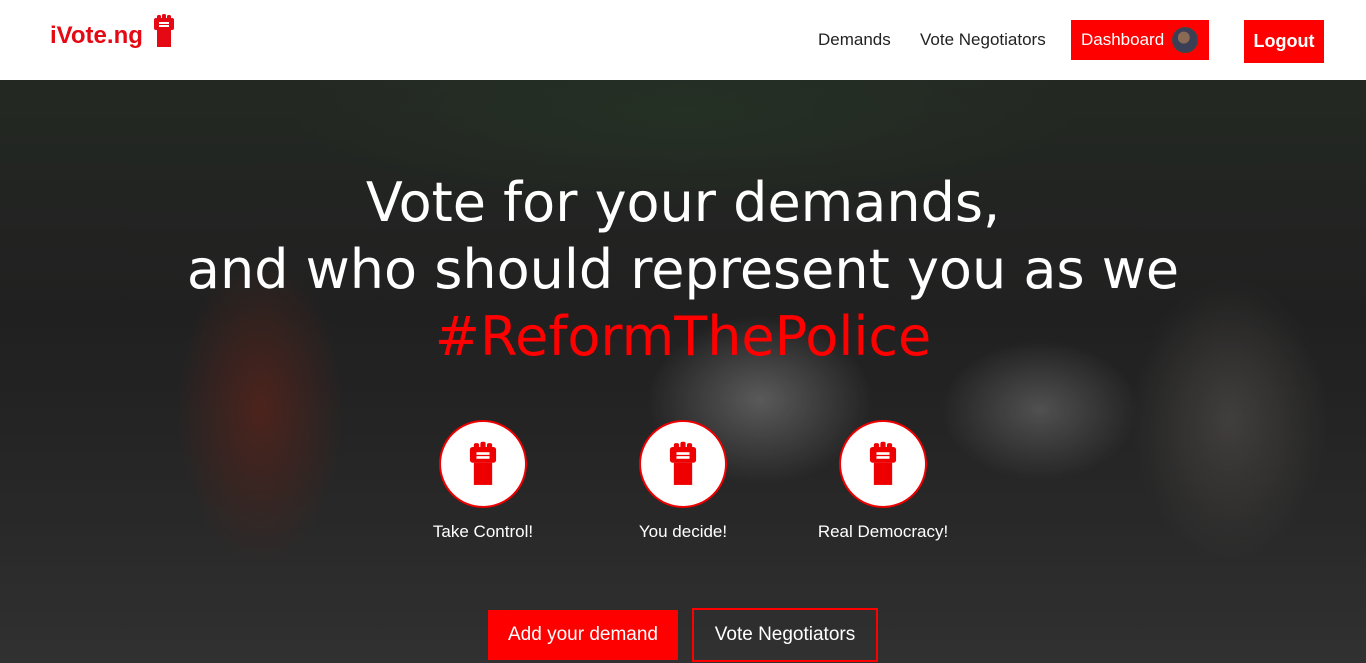 The width and height of the screenshot is (1366, 663). What do you see at coordinates (583, 635) in the screenshot?
I see `add-demand-button: Add your demand` at bounding box center [583, 635].